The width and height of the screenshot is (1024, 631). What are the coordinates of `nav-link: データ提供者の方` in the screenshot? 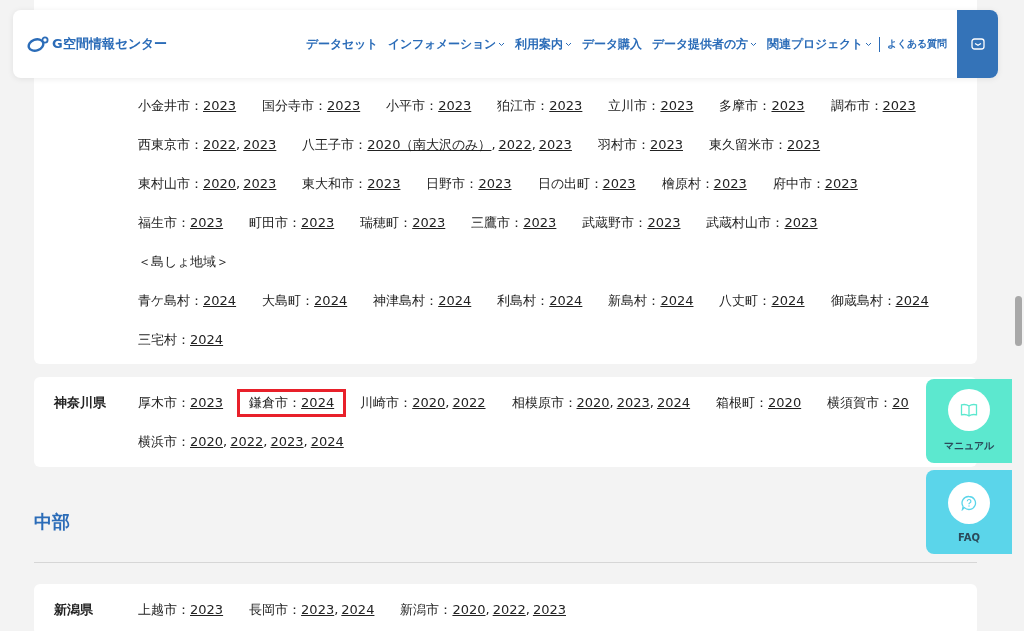 It's located at (704, 44).